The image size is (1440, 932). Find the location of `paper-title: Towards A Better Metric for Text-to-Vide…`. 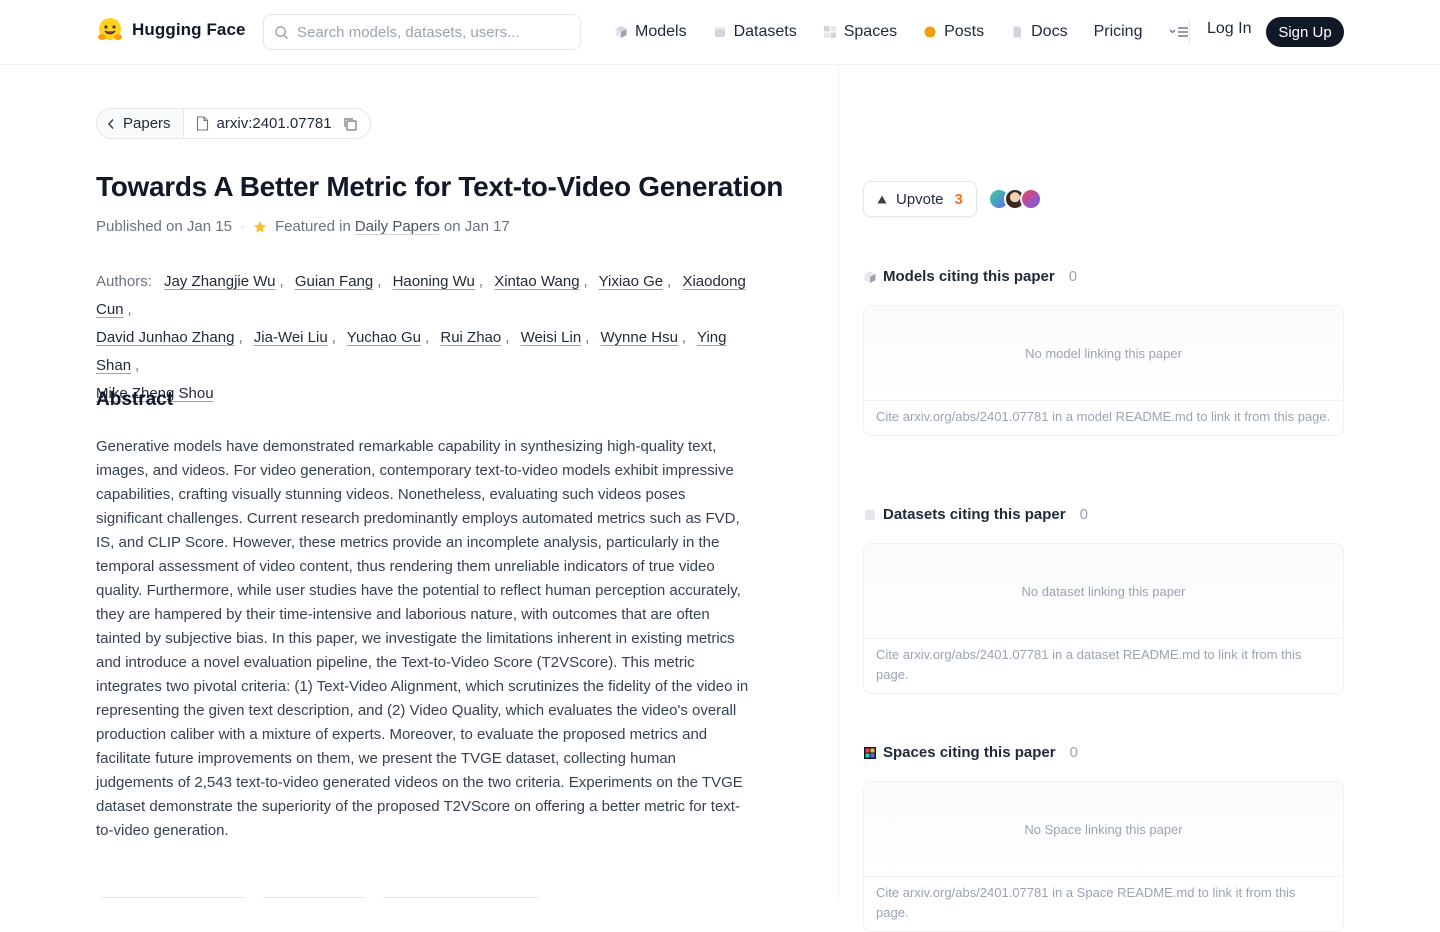

paper-title: Towards A Better Metric for Text-to-Vide… is located at coordinates (440, 186).